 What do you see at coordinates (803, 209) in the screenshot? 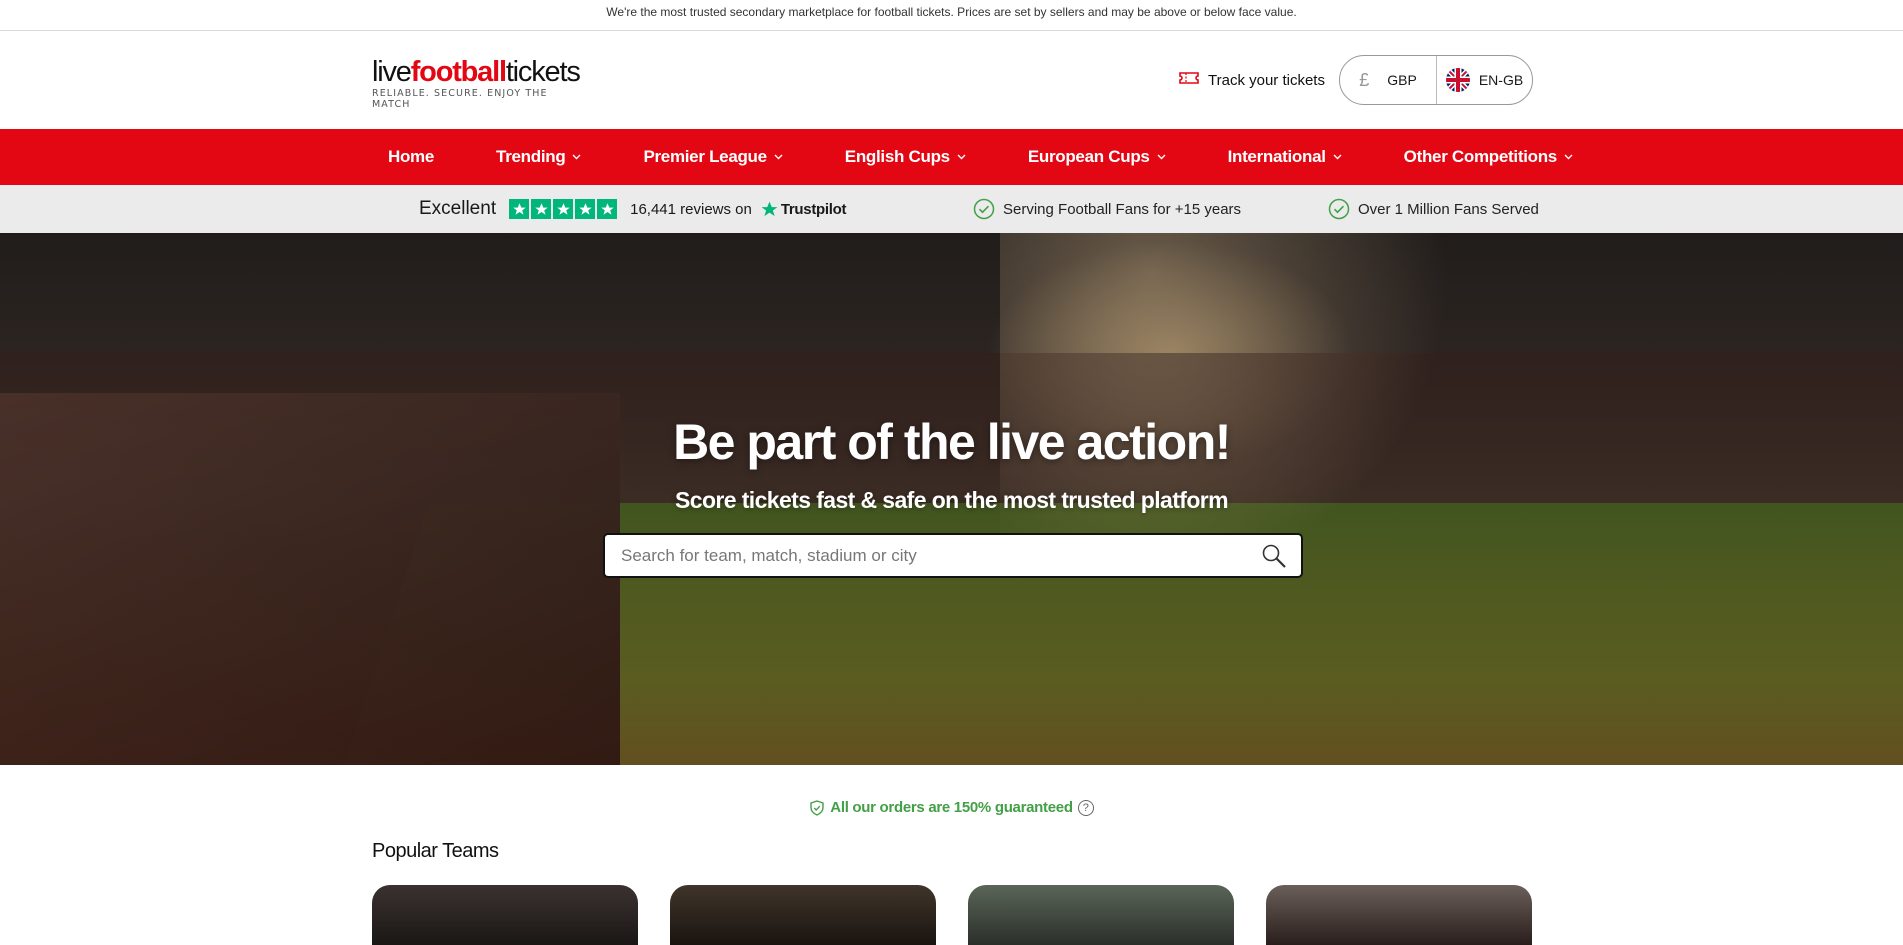
I see `trustpilot-logo: Trustpilot` at bounding box center [803, 209].